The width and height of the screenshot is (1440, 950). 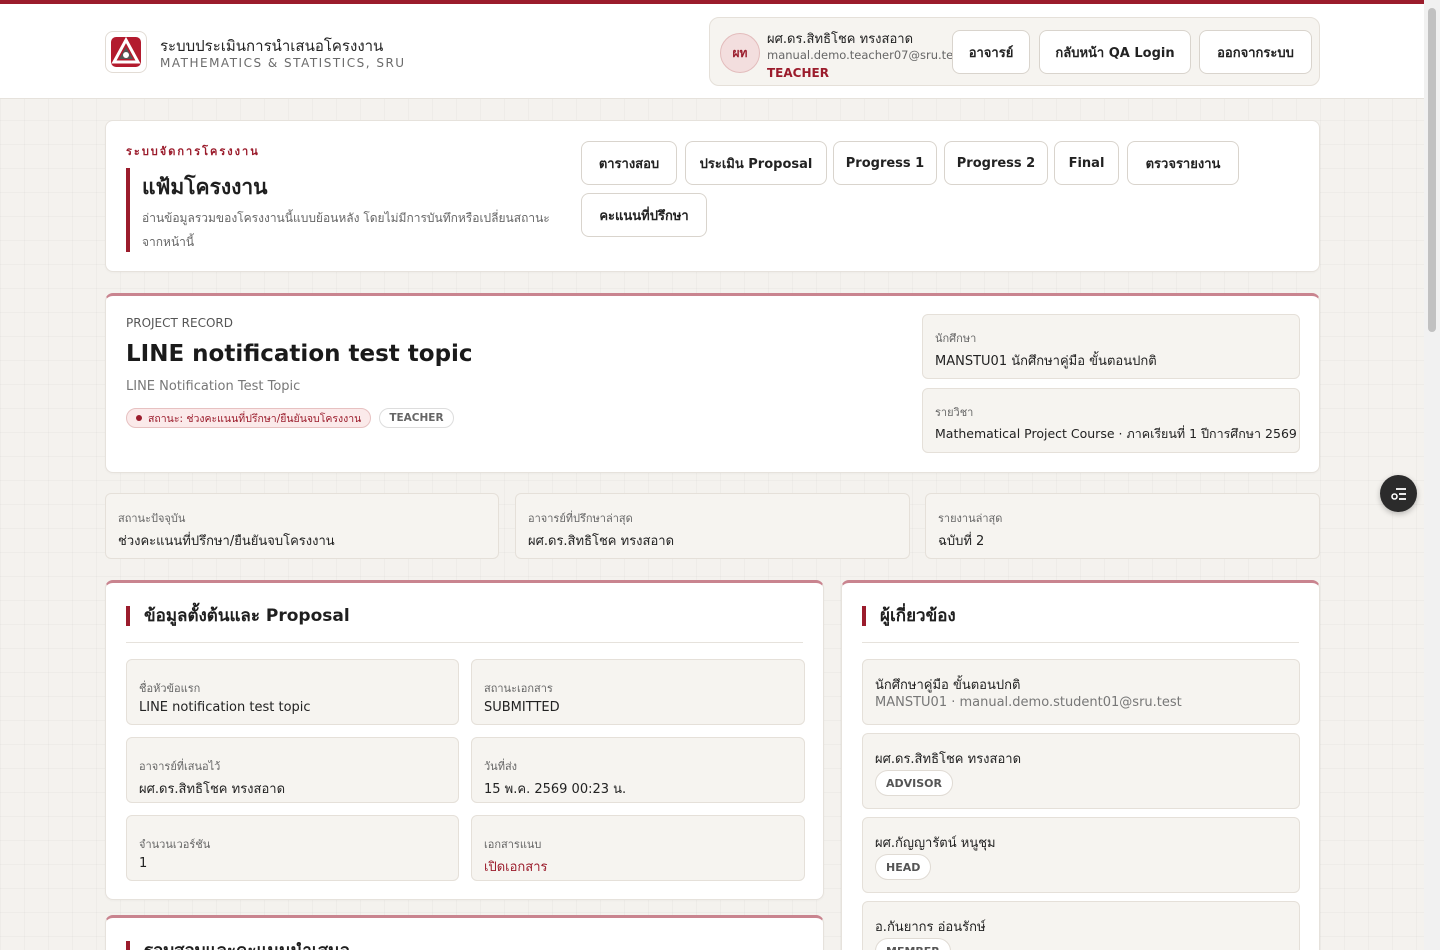 What do you see at coordinates (1255, 52) in the screenshot?
I see `logout-button: ออกจากระบบ` at bounding box center [1255, 52].